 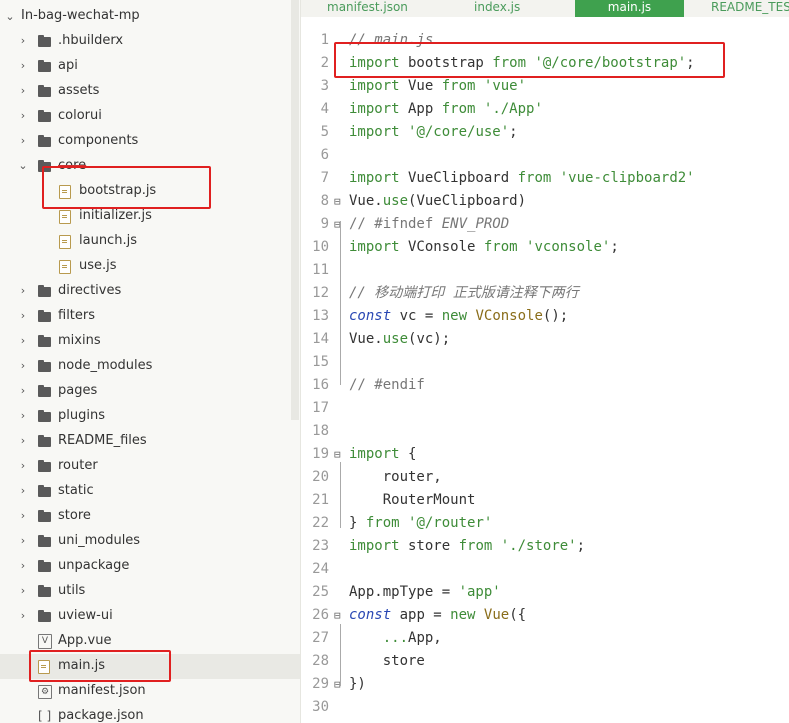 What do you see at coordinates (420, 523) in the screenshot?
I see `code-line: } from '@/router'` at bounding box center [420, 523].